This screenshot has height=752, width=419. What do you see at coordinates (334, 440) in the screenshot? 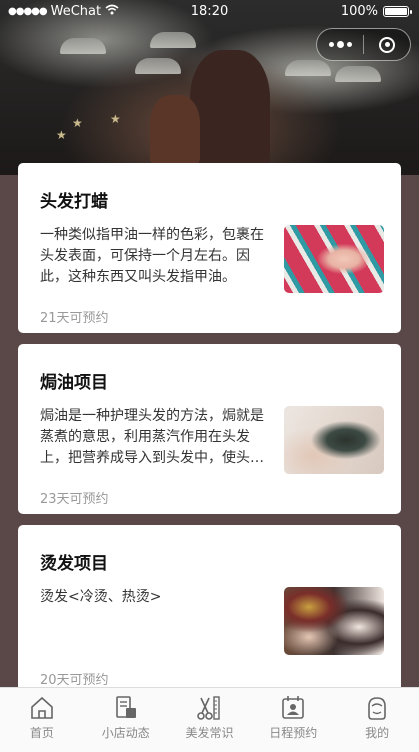
I see `hair-oil-photo` at bounding box center [334, 440].